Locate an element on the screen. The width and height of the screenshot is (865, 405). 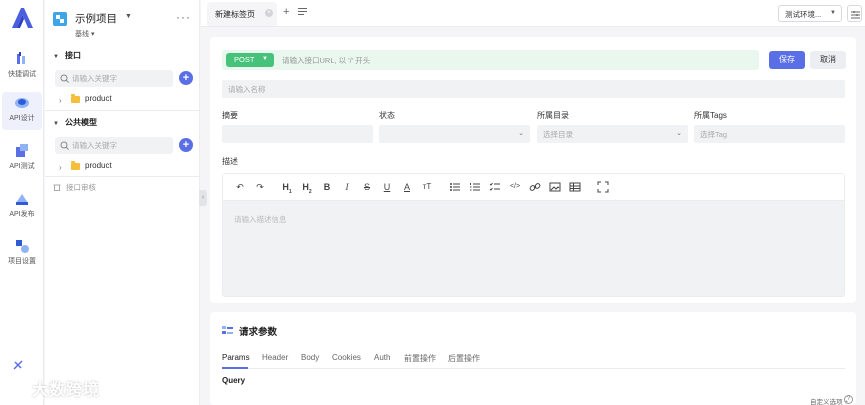
branch-selector: 基线 ▾ is located at coordinates (84, 34).